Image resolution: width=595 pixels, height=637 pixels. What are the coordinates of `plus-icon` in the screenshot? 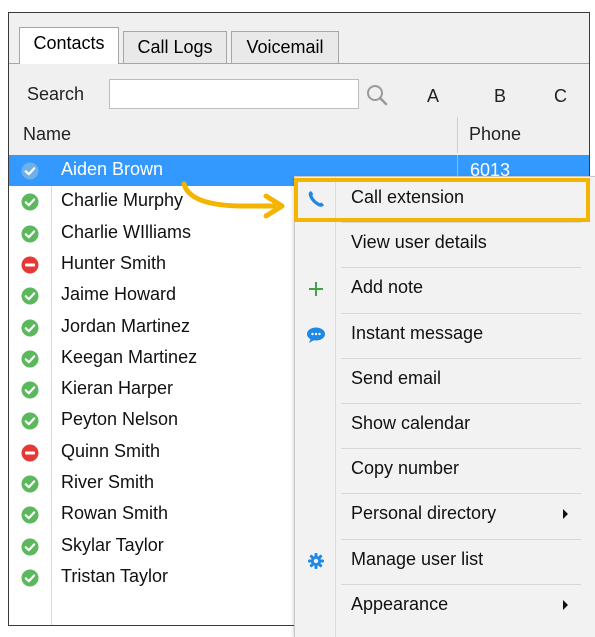 It's located at (316, 289).